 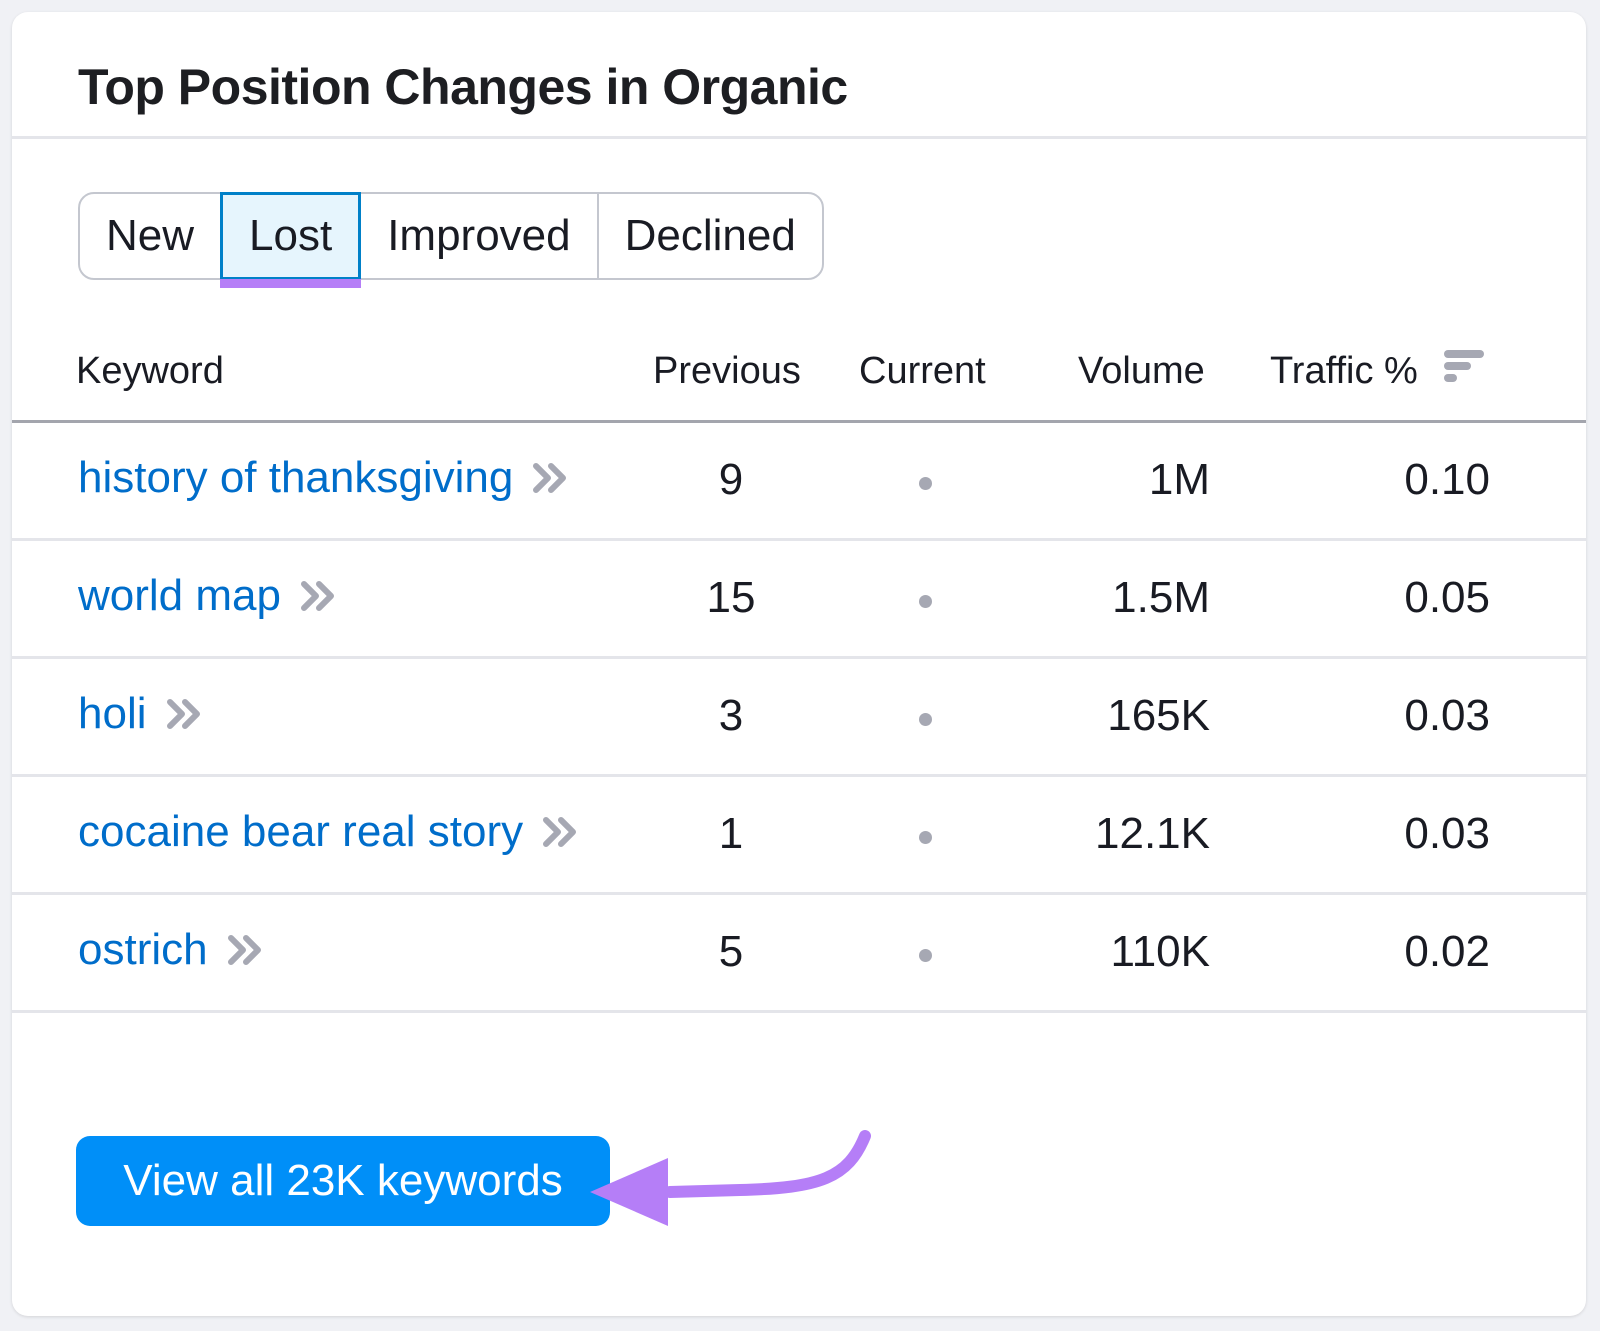 I want to click on previous-position: 3, so click(x=731, y=715).